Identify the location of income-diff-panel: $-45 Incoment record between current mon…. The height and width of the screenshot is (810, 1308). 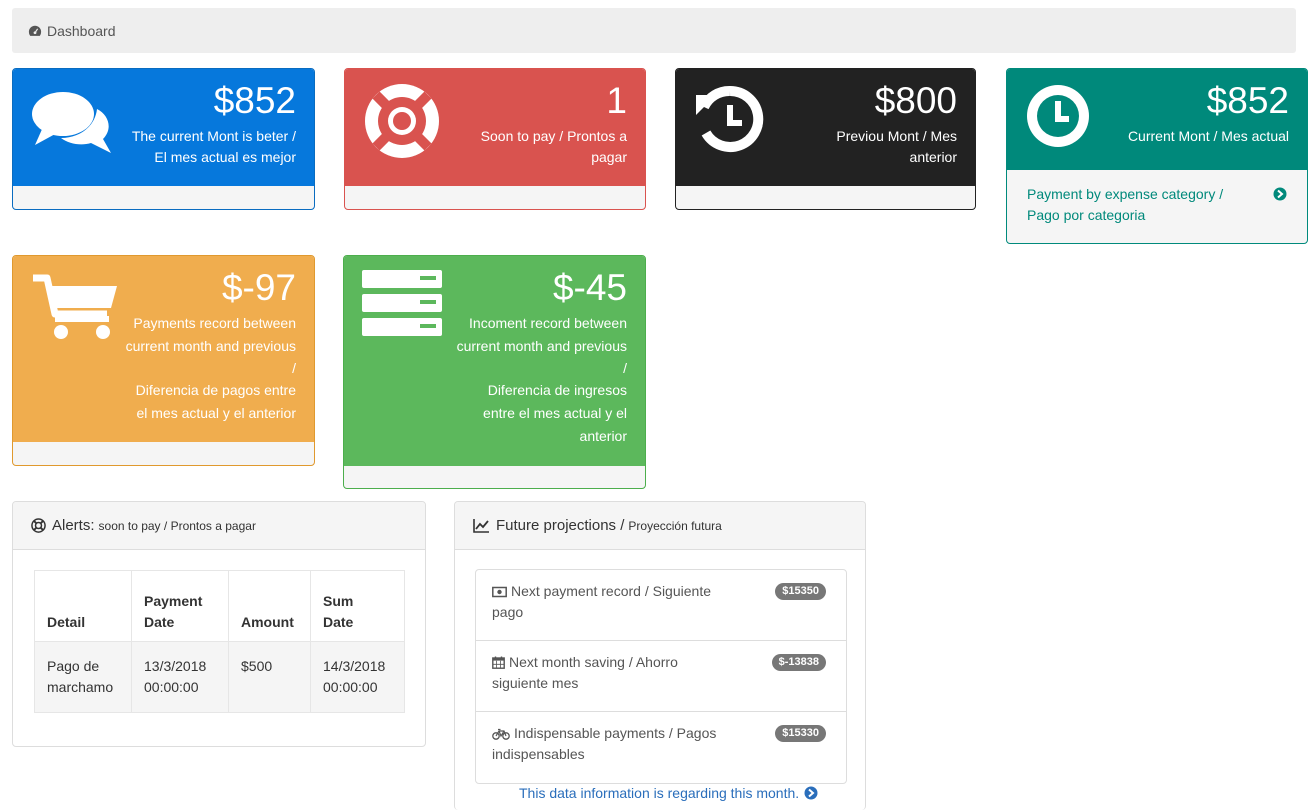
(494, 372).